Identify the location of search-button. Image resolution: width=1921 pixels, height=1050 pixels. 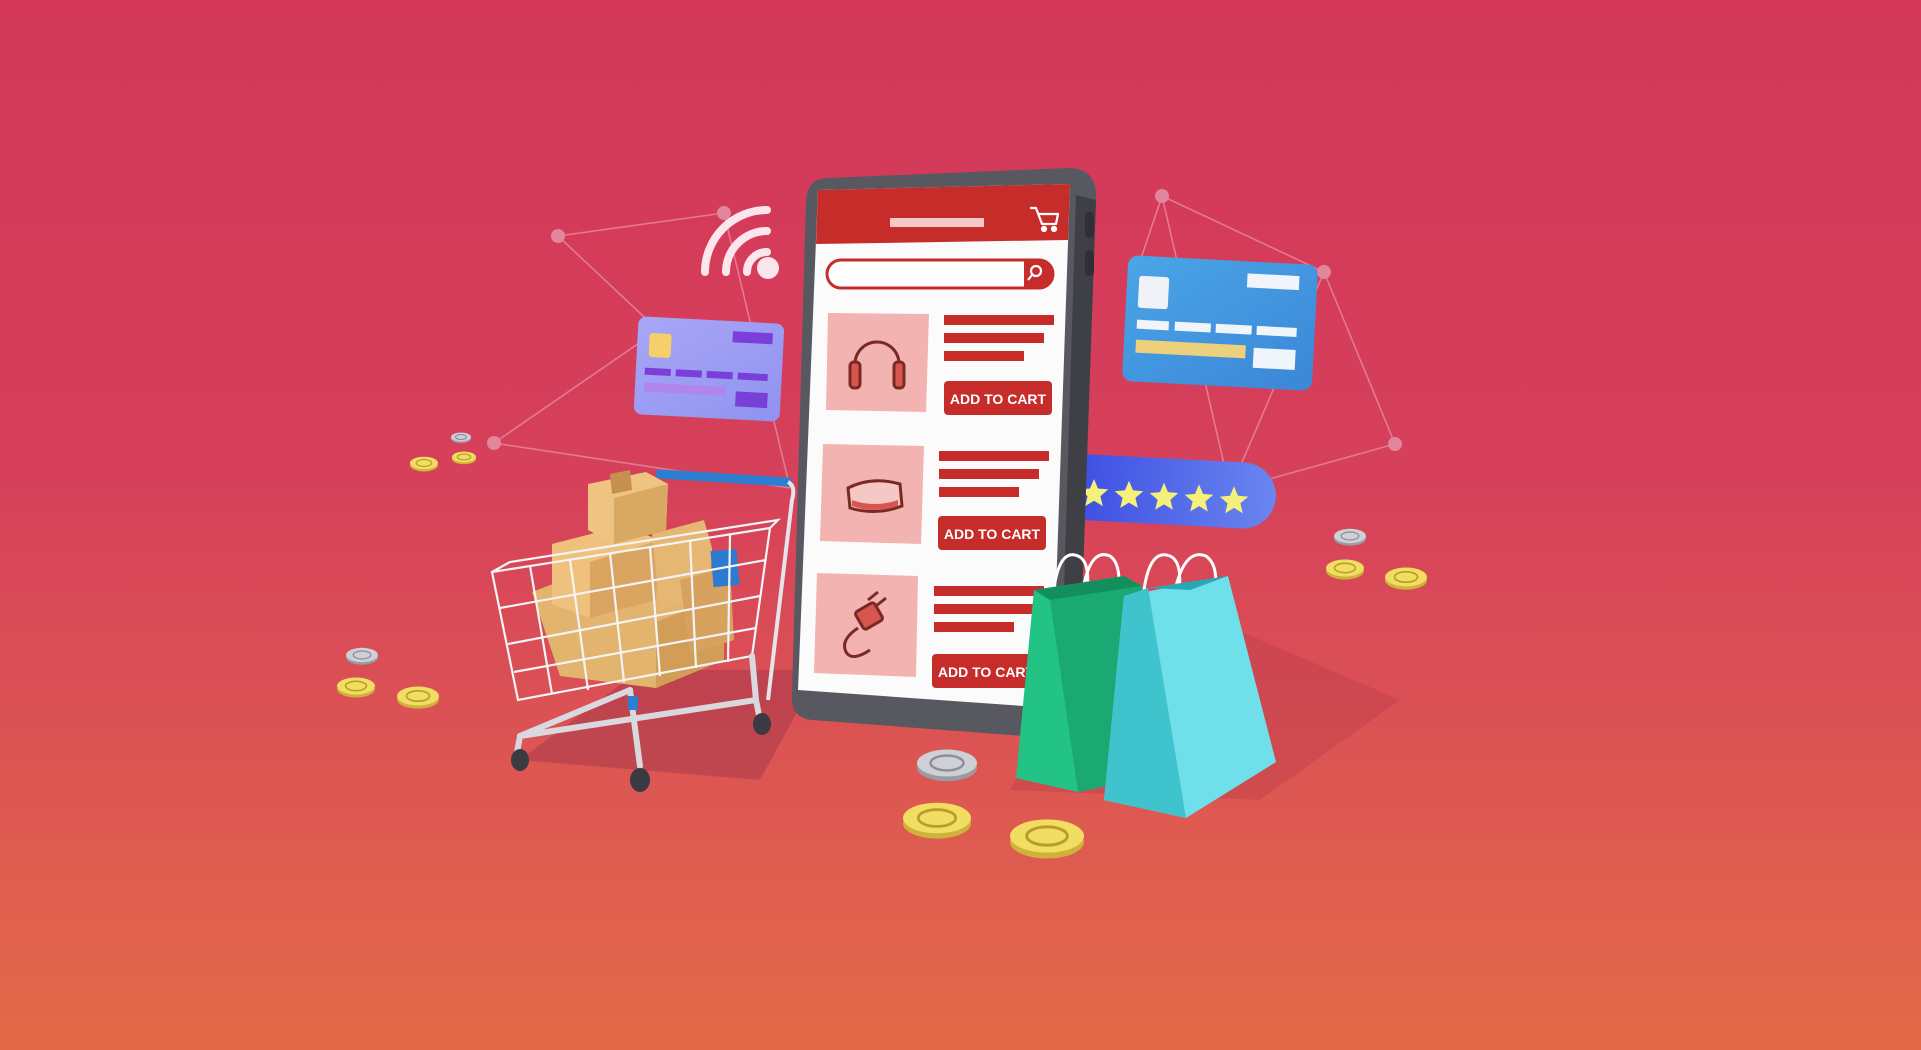
(1038, 274).